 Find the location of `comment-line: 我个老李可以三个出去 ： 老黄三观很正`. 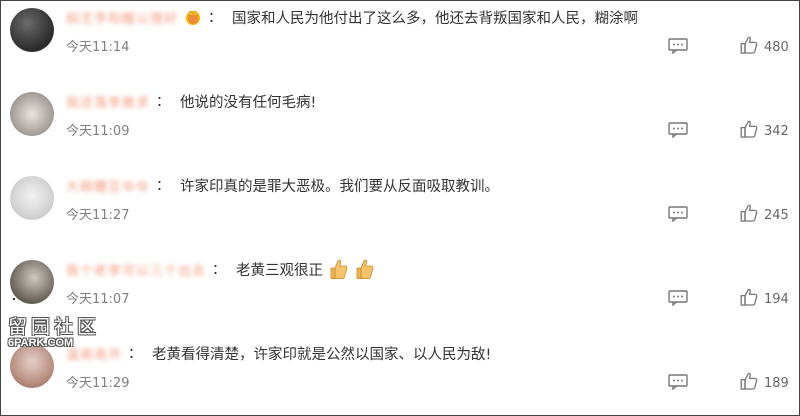

comment-line: 我个老李可以三个出去 ： 老黄三观很正 is located at coordinates (220, 269).